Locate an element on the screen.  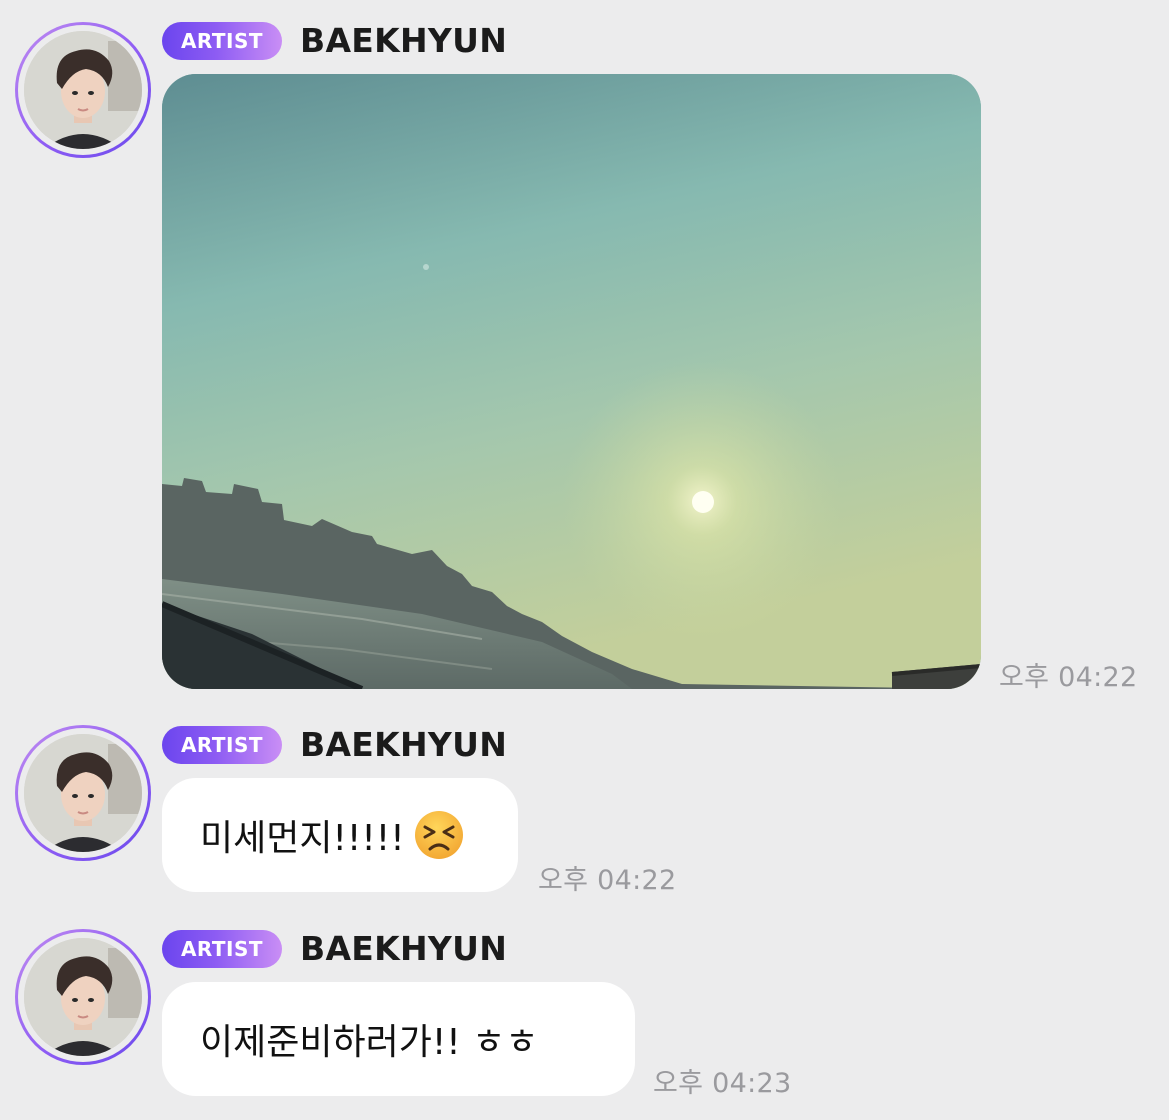
persevering-face-emoji is located at coordinates (439, 835).